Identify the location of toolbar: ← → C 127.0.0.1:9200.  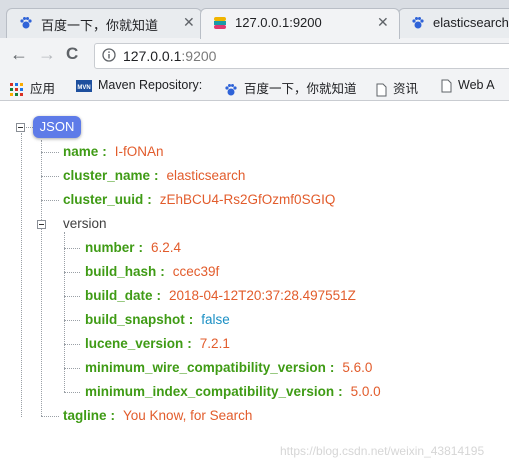
(254, 56).